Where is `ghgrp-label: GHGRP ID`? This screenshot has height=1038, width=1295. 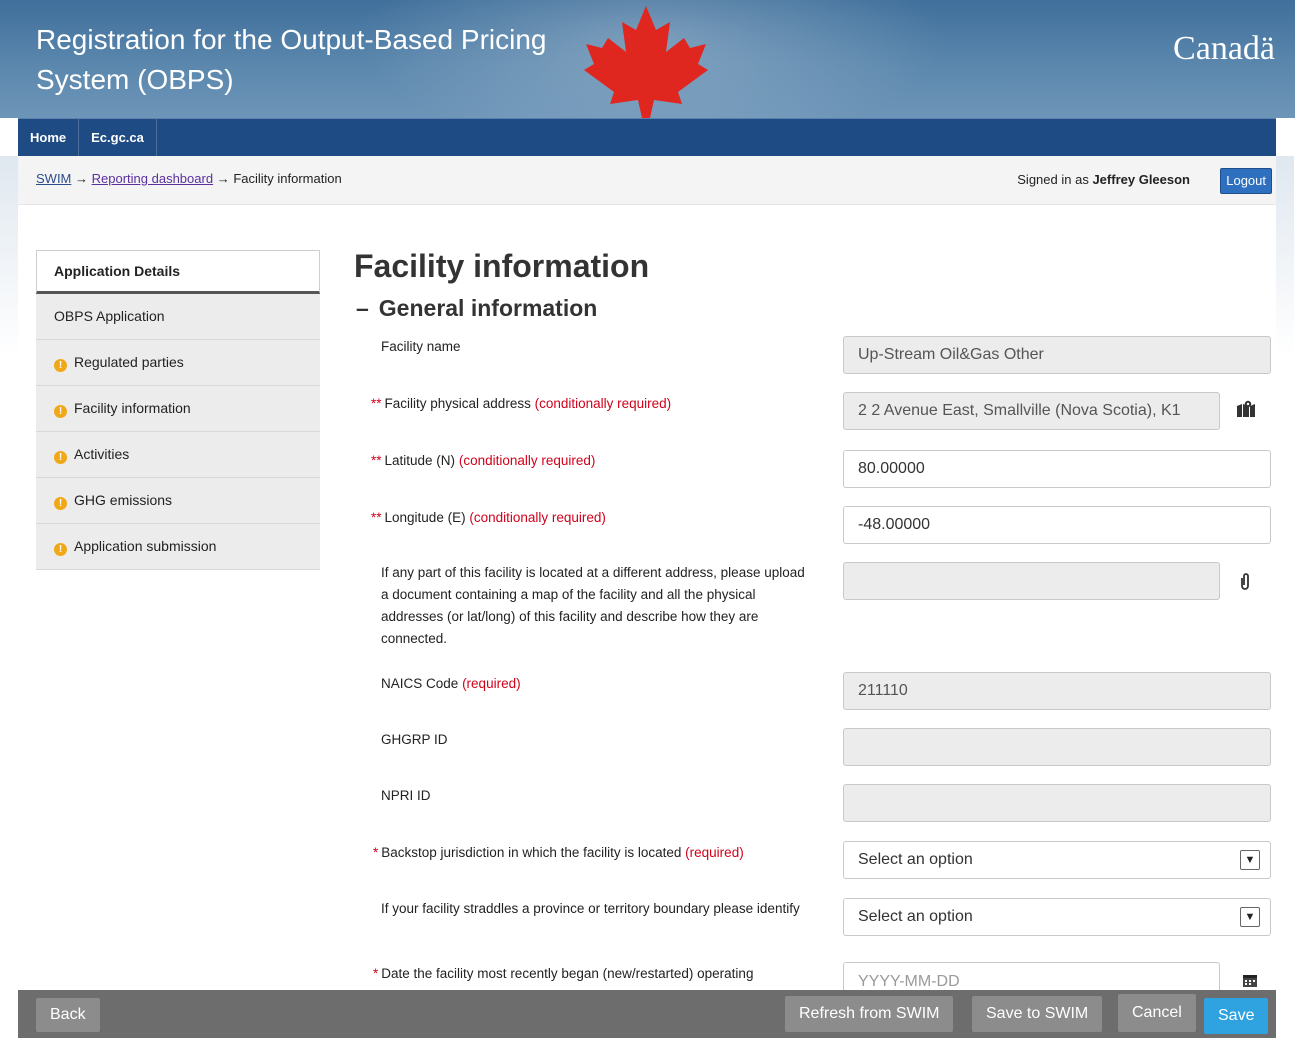
ghgrp-label: GHGRP ID is located at coordinates (414, 739).